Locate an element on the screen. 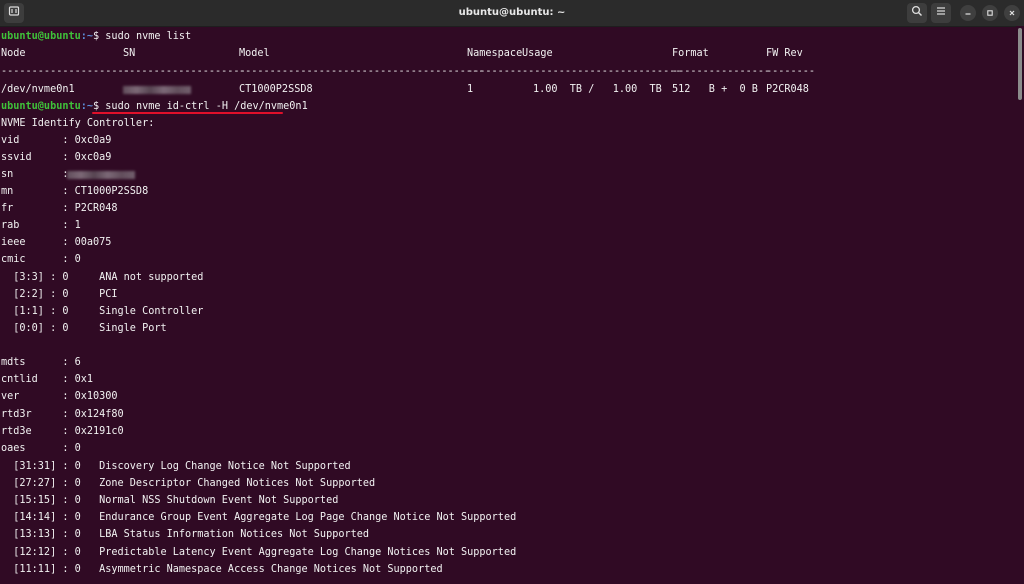  minimize-icon is located at coordinates (968, 13).